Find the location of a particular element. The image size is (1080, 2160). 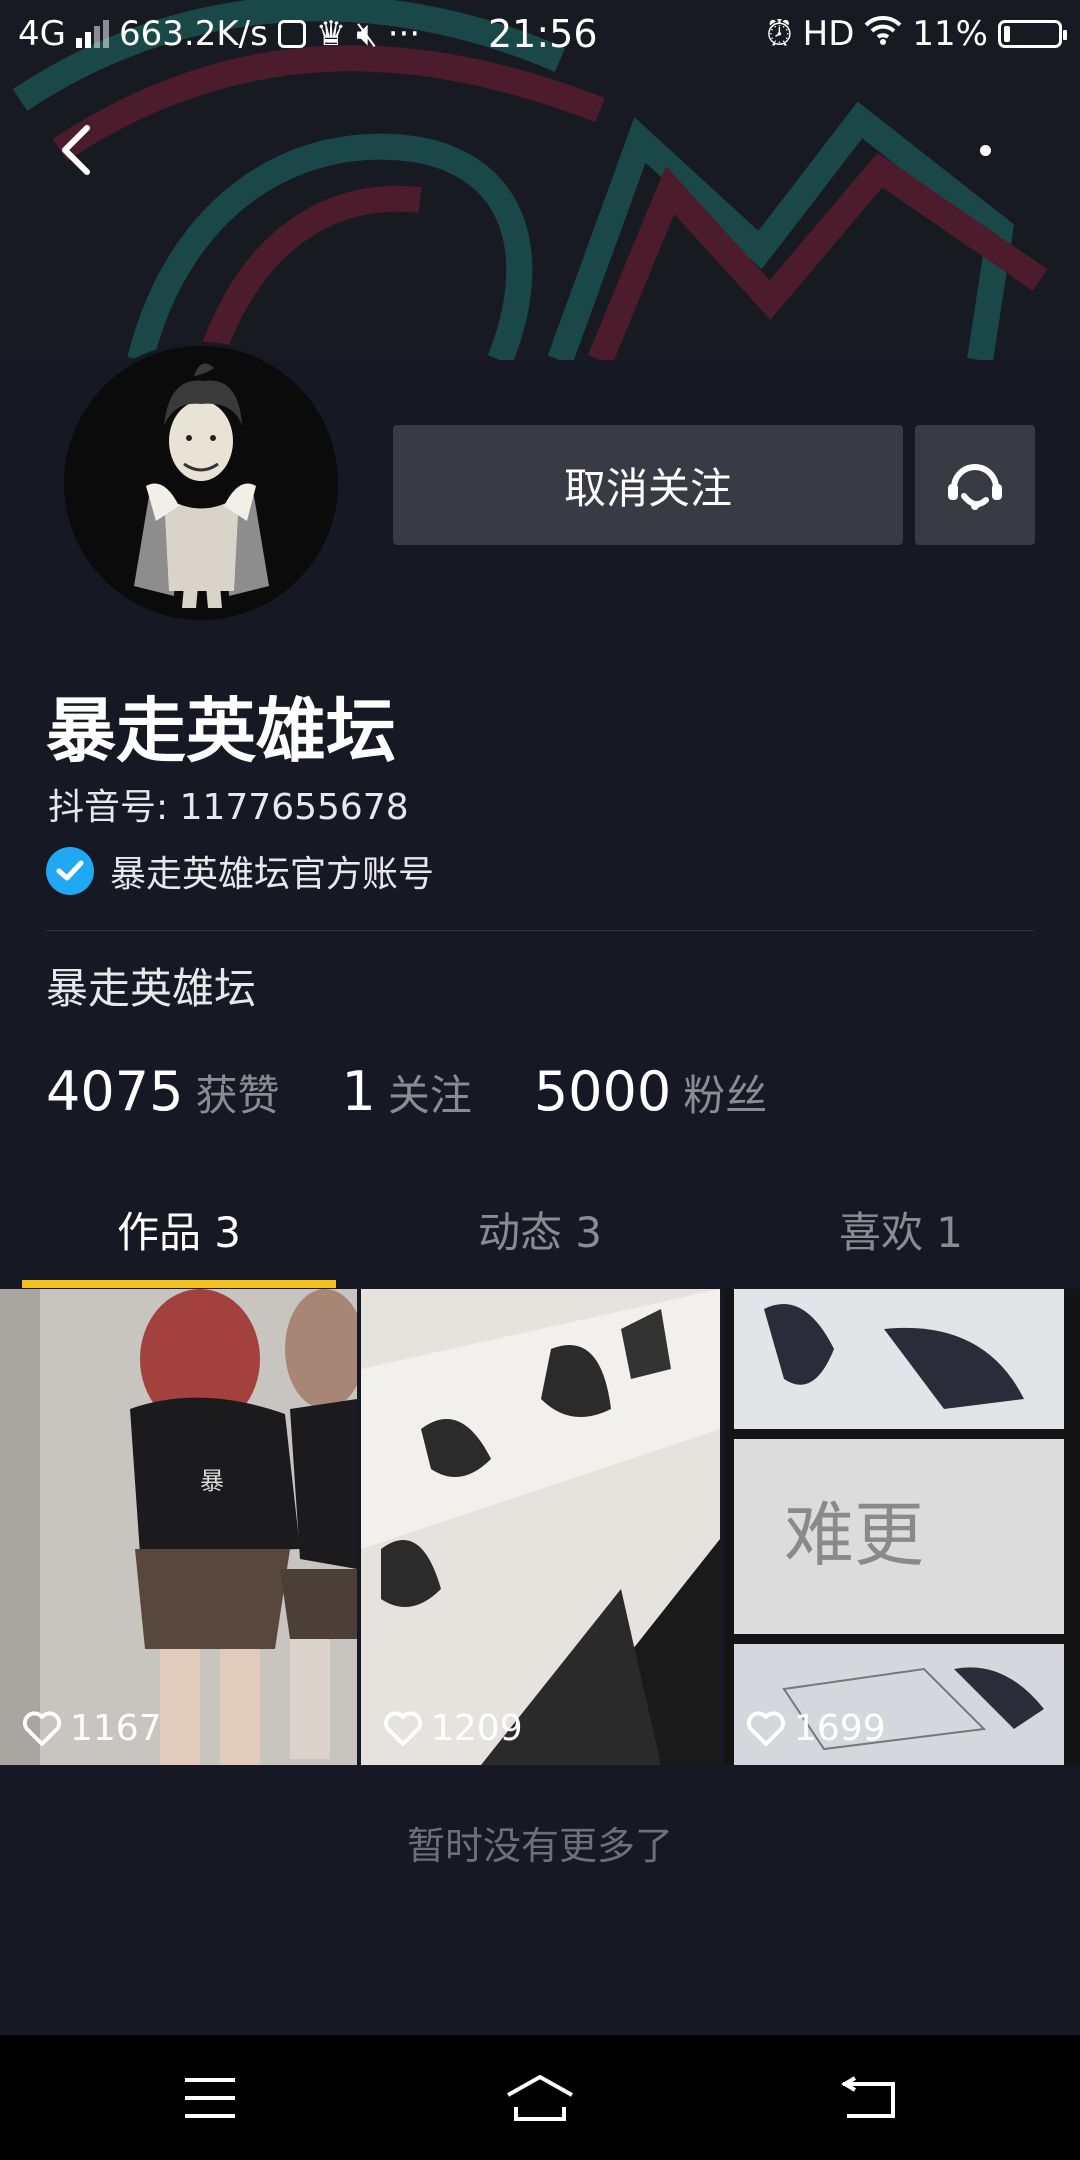

stat-followers: 5000 粉丝 is located at coordinates (650, 1091).